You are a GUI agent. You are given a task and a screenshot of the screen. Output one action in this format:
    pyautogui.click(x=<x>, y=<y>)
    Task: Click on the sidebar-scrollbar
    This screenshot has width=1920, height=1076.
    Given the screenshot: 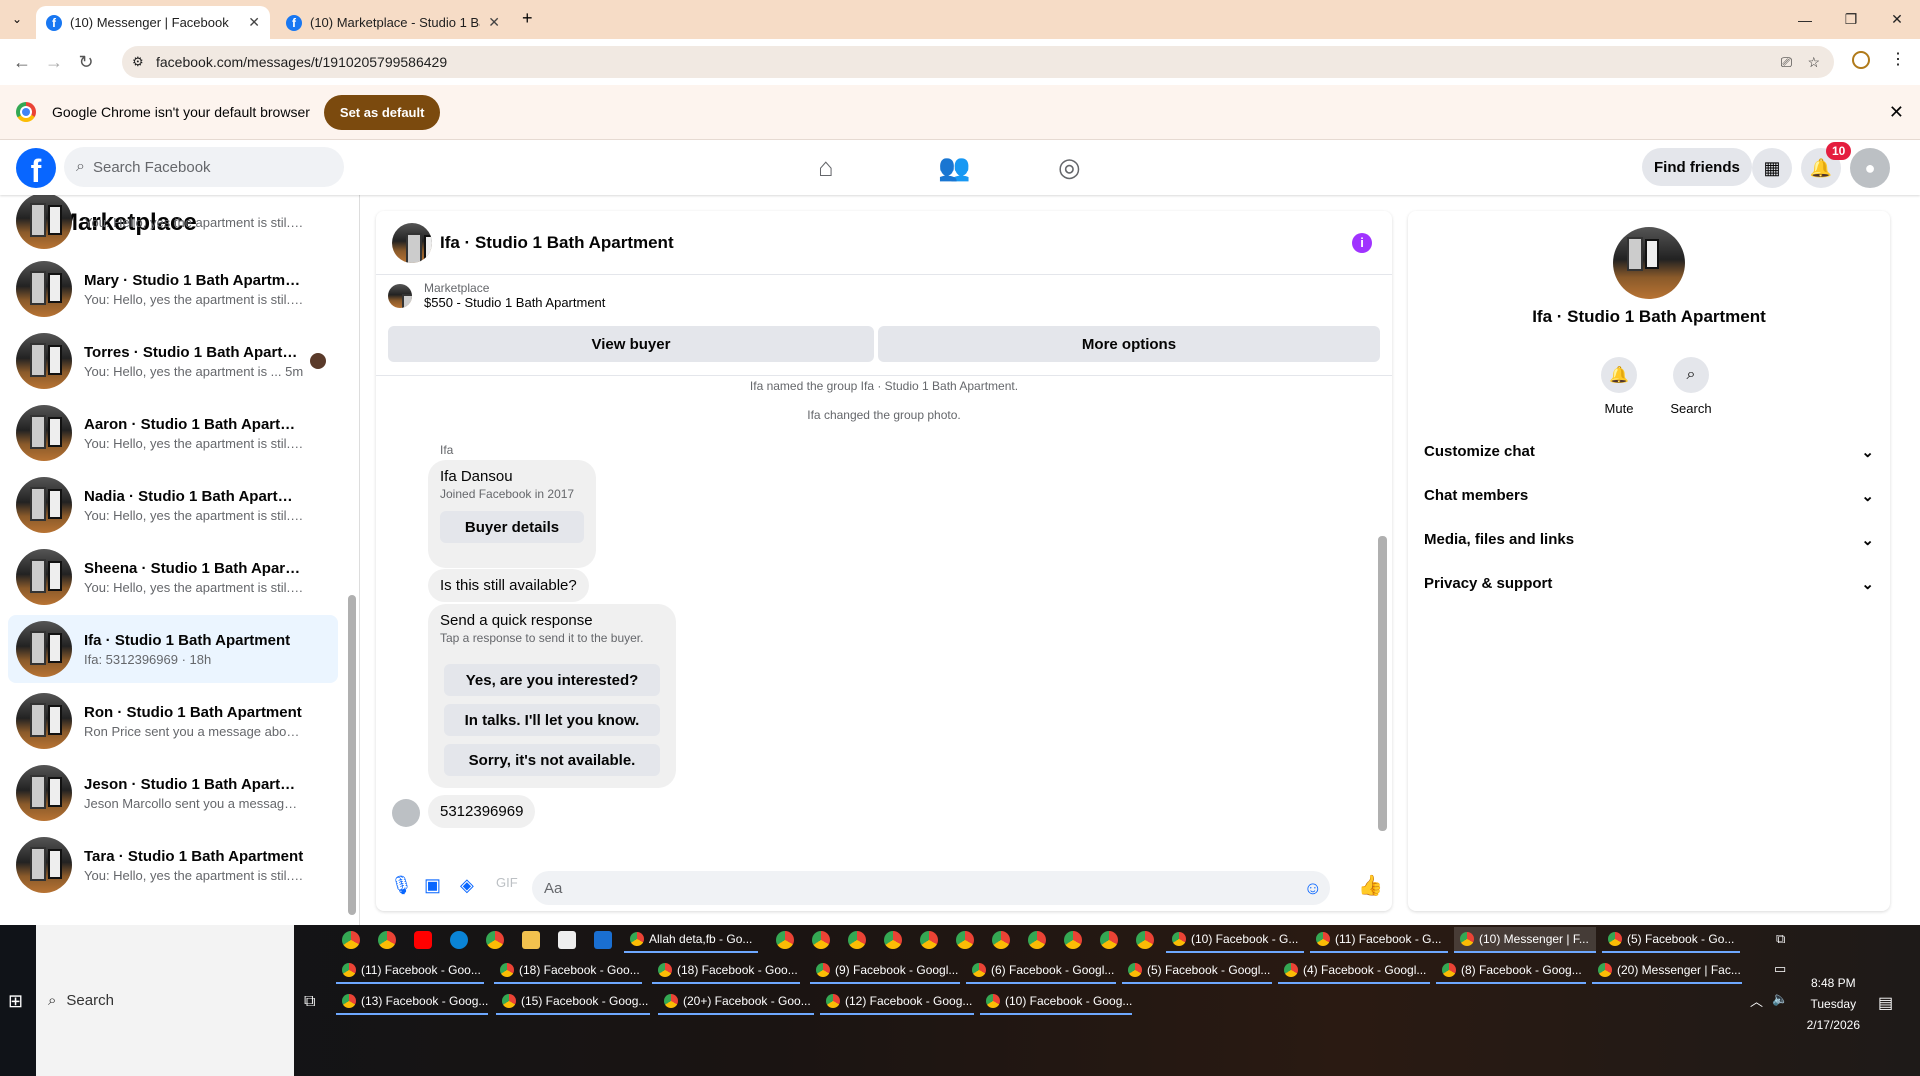 What is the action you would take?
    pyautogui.click(x=352, y=755)
    